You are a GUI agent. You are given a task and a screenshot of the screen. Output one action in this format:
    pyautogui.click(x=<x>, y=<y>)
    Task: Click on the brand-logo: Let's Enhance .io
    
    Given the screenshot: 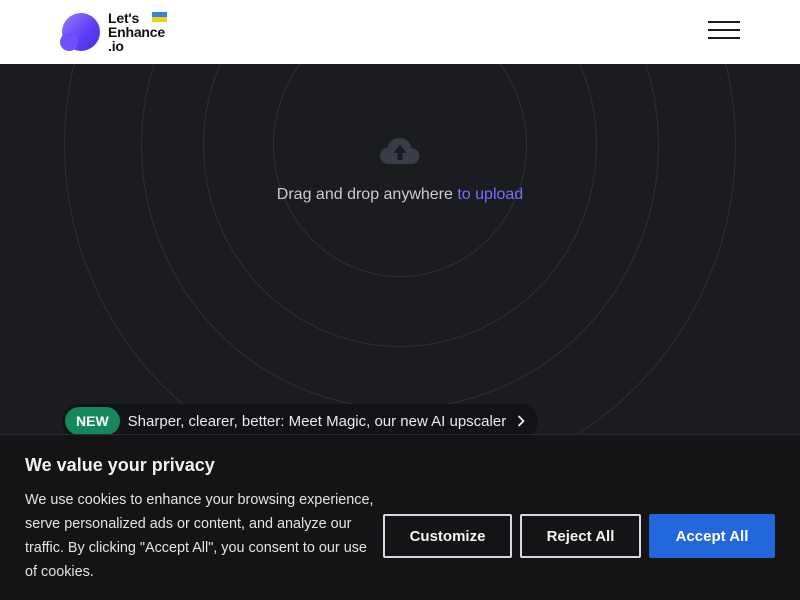 What is the action you would take?
    pyautogui.click(x=120, y=33)
    